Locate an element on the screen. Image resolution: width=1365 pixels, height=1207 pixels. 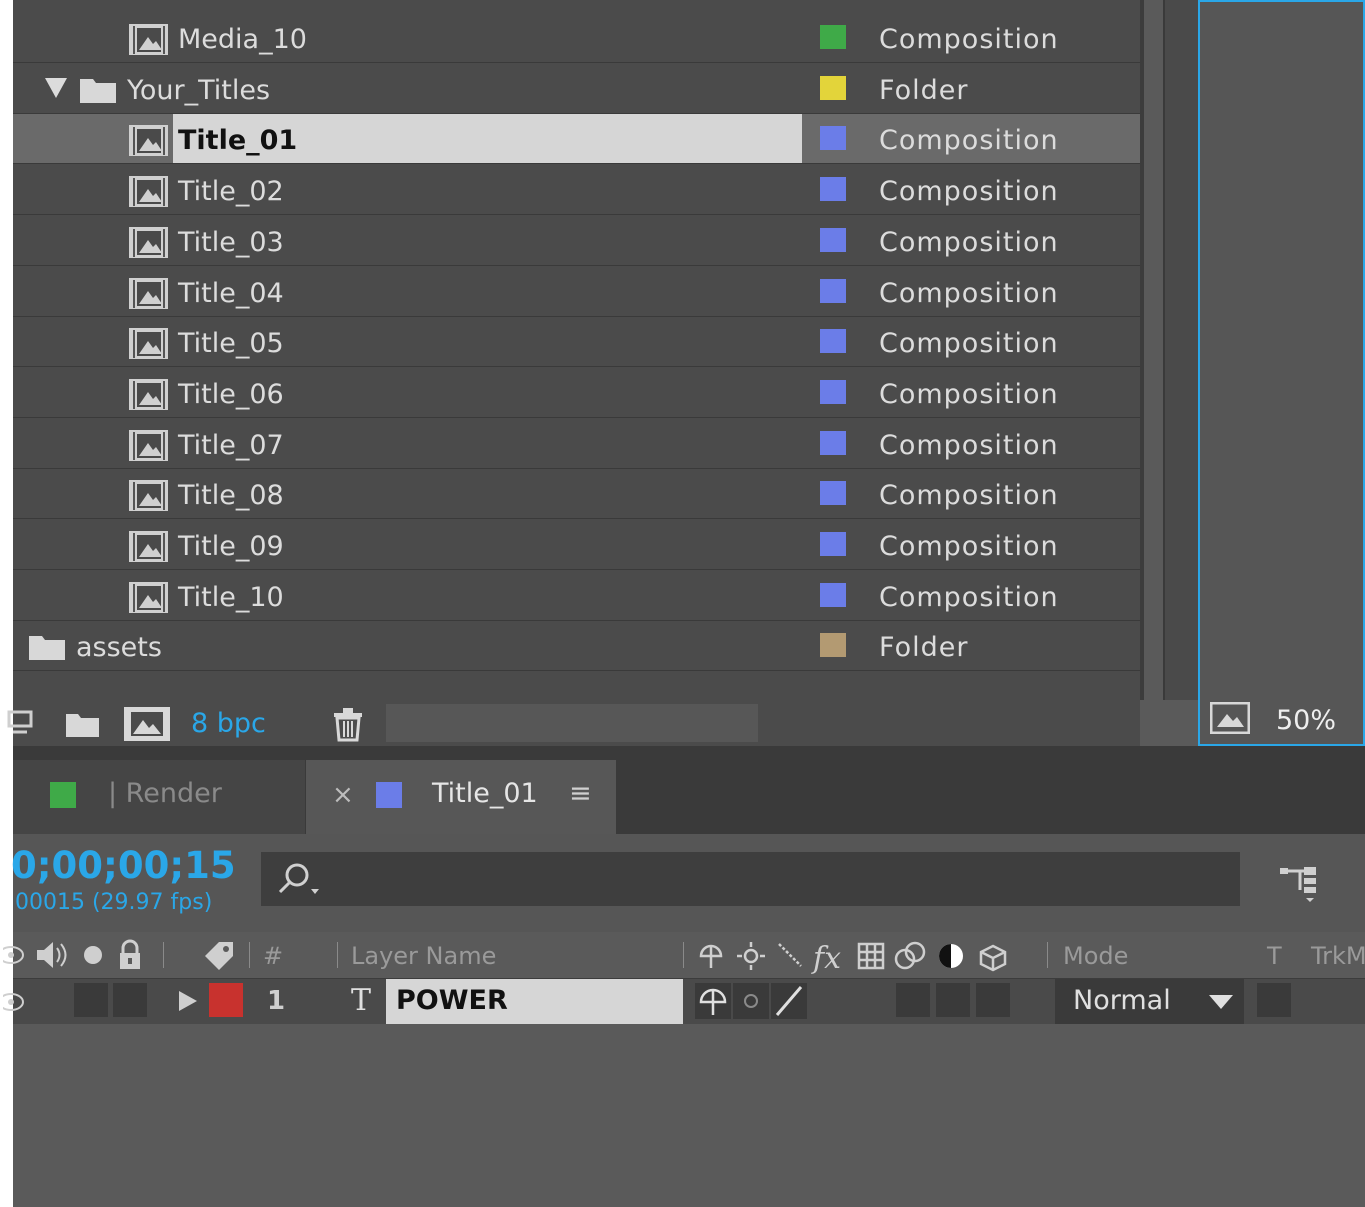
project-item-name: Title_03 is located at coordinates (231, 242).